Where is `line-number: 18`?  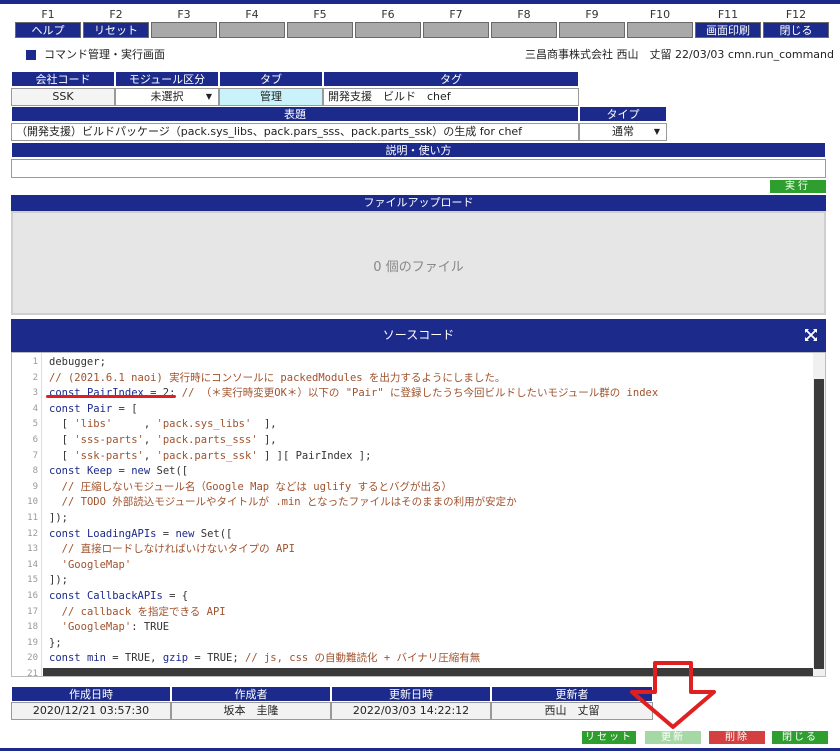
line-number: 18 is located at coordinates (32, 627).